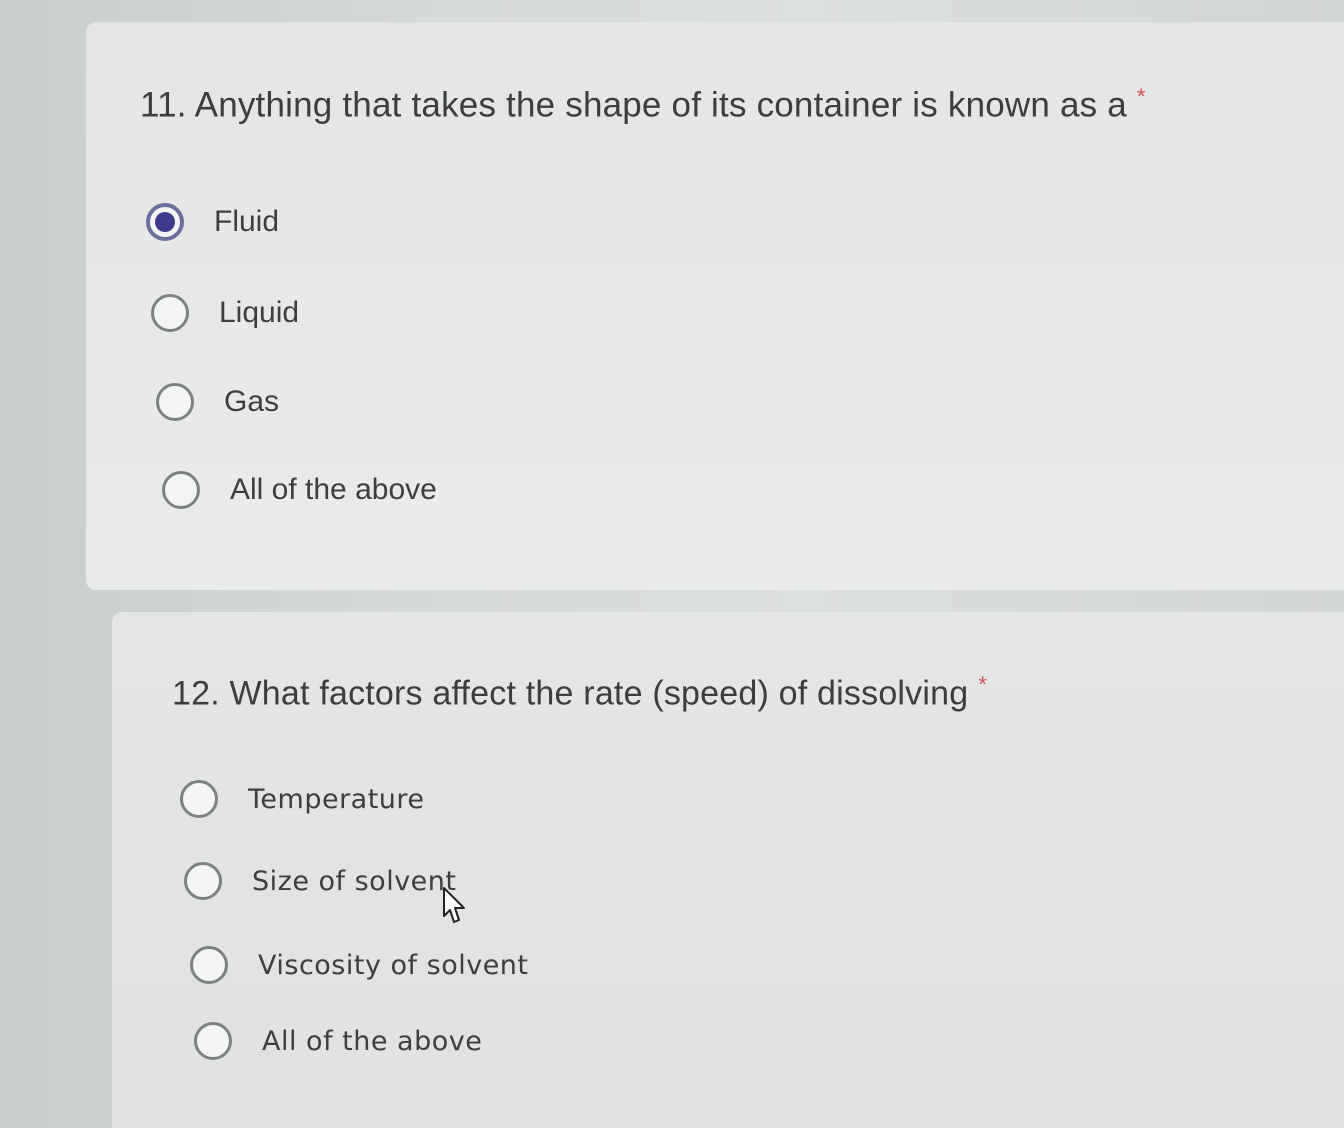 The height and width of the screenshot is (1128, 1344). I want to click on option-label: Temperature, so click(336, 799).